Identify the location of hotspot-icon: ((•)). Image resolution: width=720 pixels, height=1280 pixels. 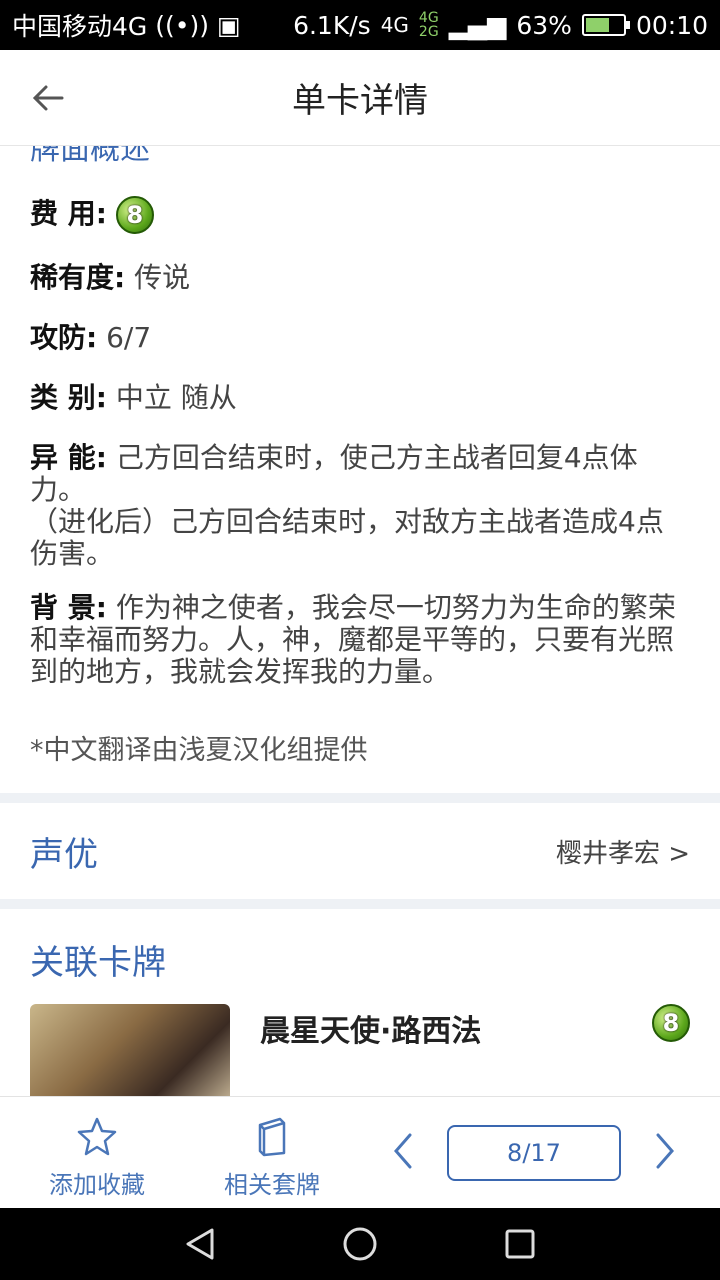
(182, 25).